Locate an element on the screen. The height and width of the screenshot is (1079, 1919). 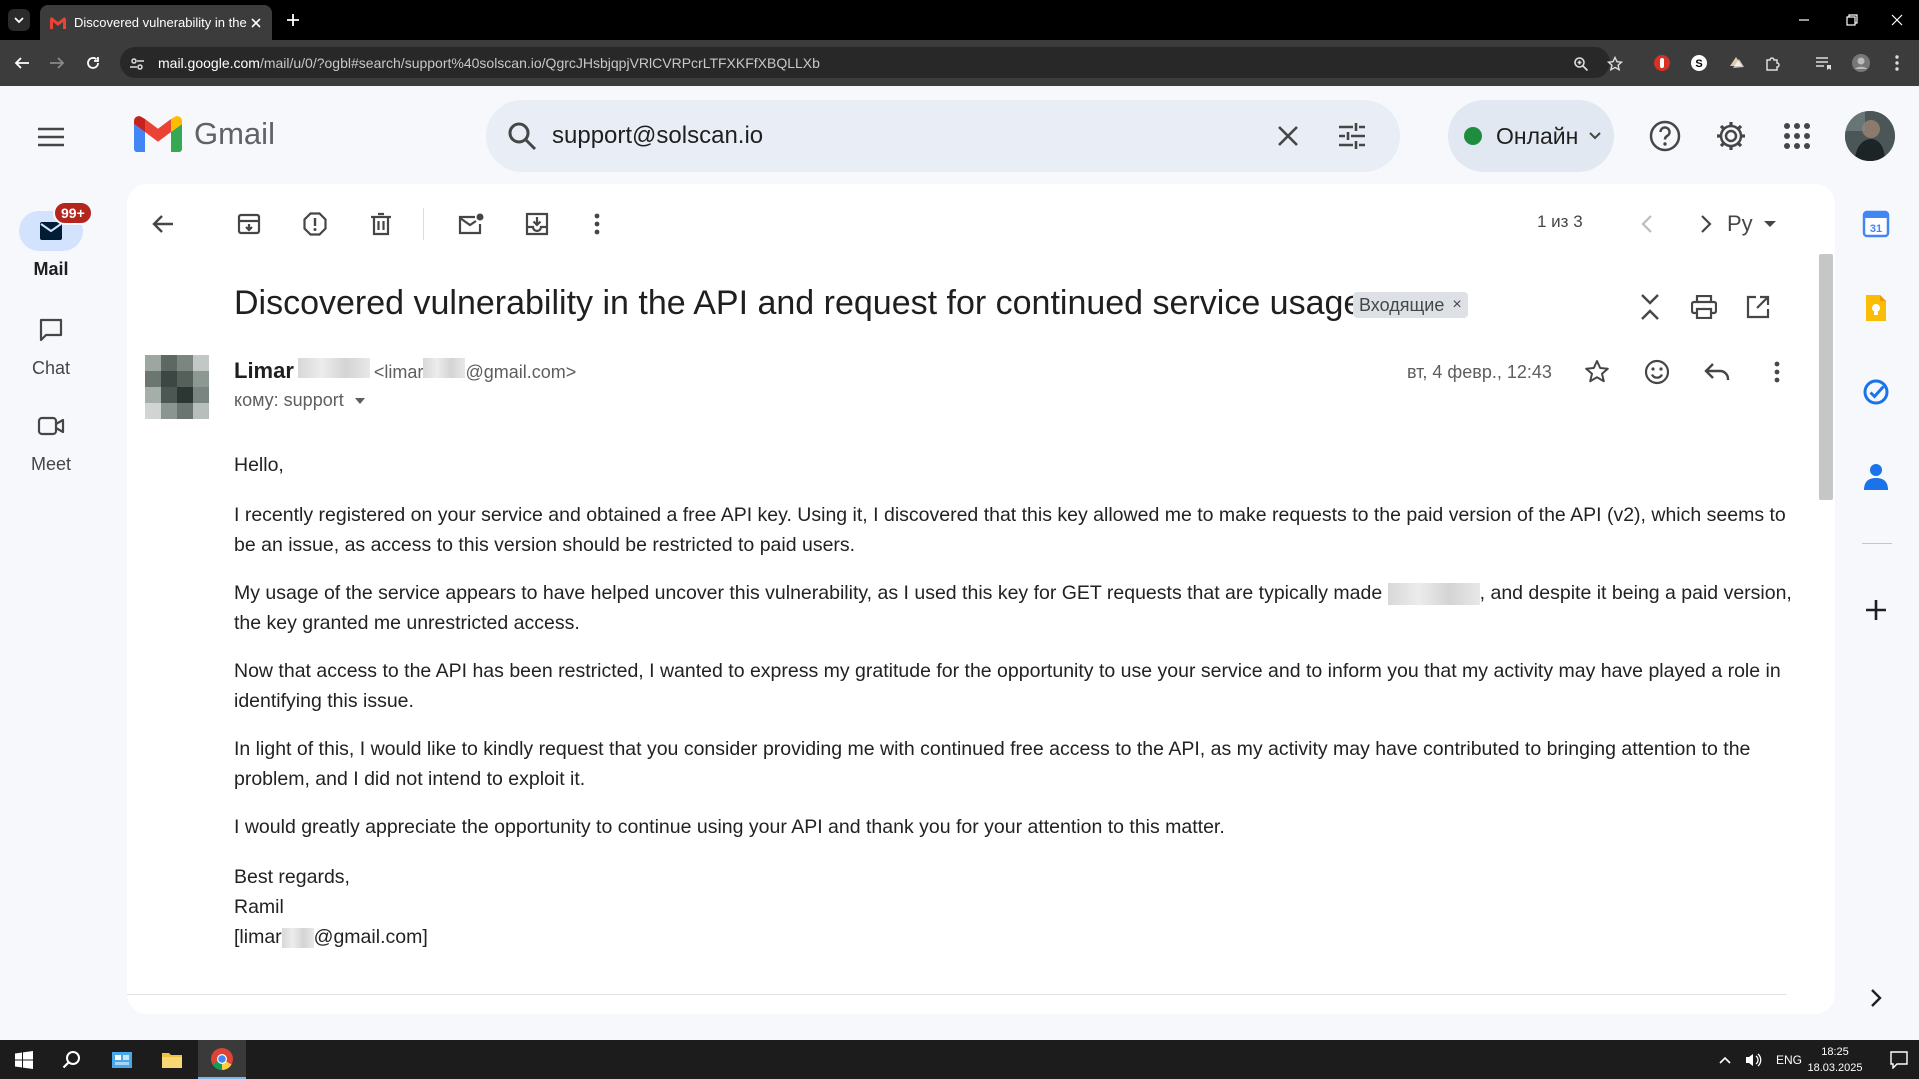
site-info-icon is located at coordinates (137, 64).